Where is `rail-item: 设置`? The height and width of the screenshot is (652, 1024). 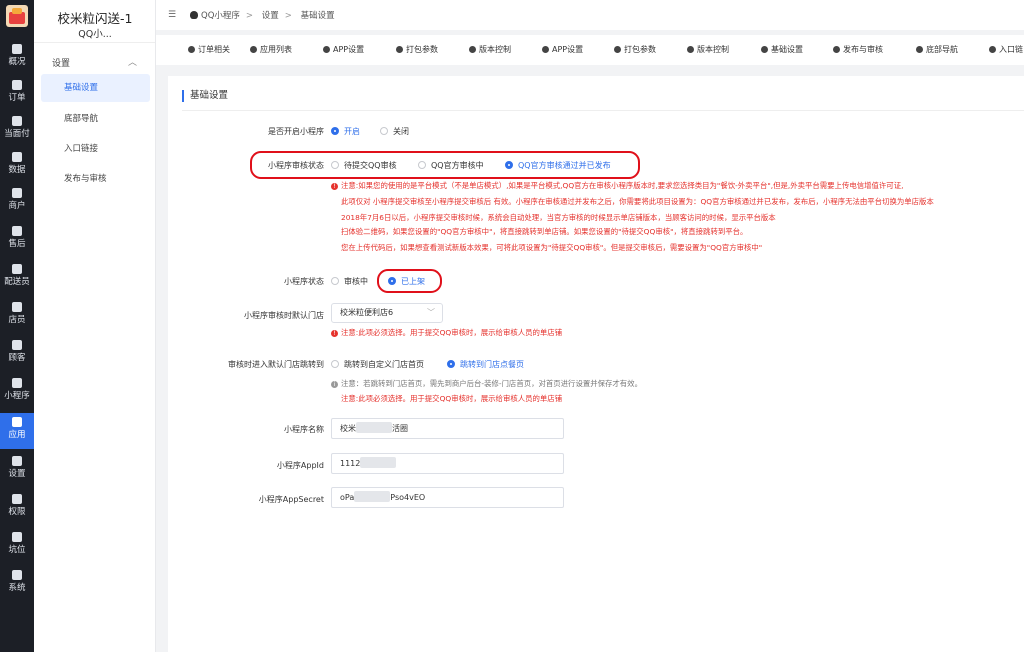
rail-item: 设置 is located at coordinates (17, 470).